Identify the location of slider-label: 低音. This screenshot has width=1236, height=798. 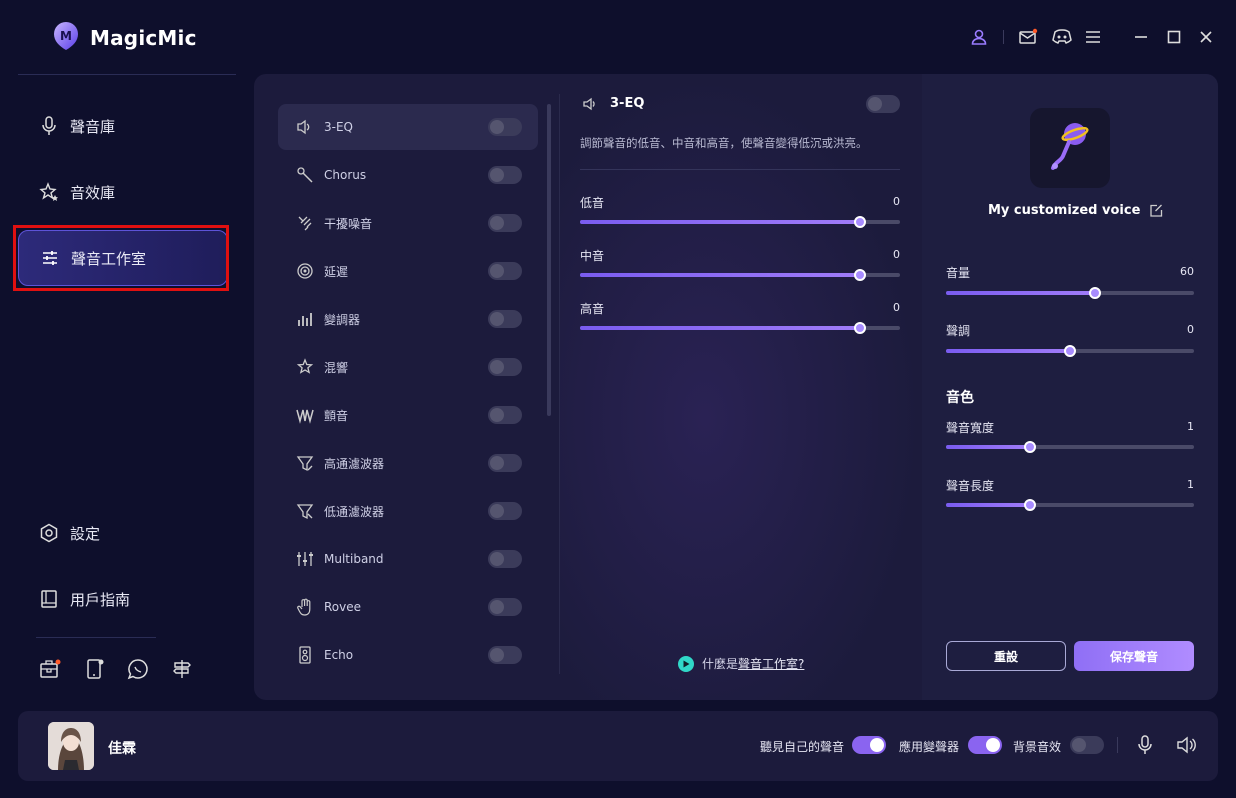
(592, 203).